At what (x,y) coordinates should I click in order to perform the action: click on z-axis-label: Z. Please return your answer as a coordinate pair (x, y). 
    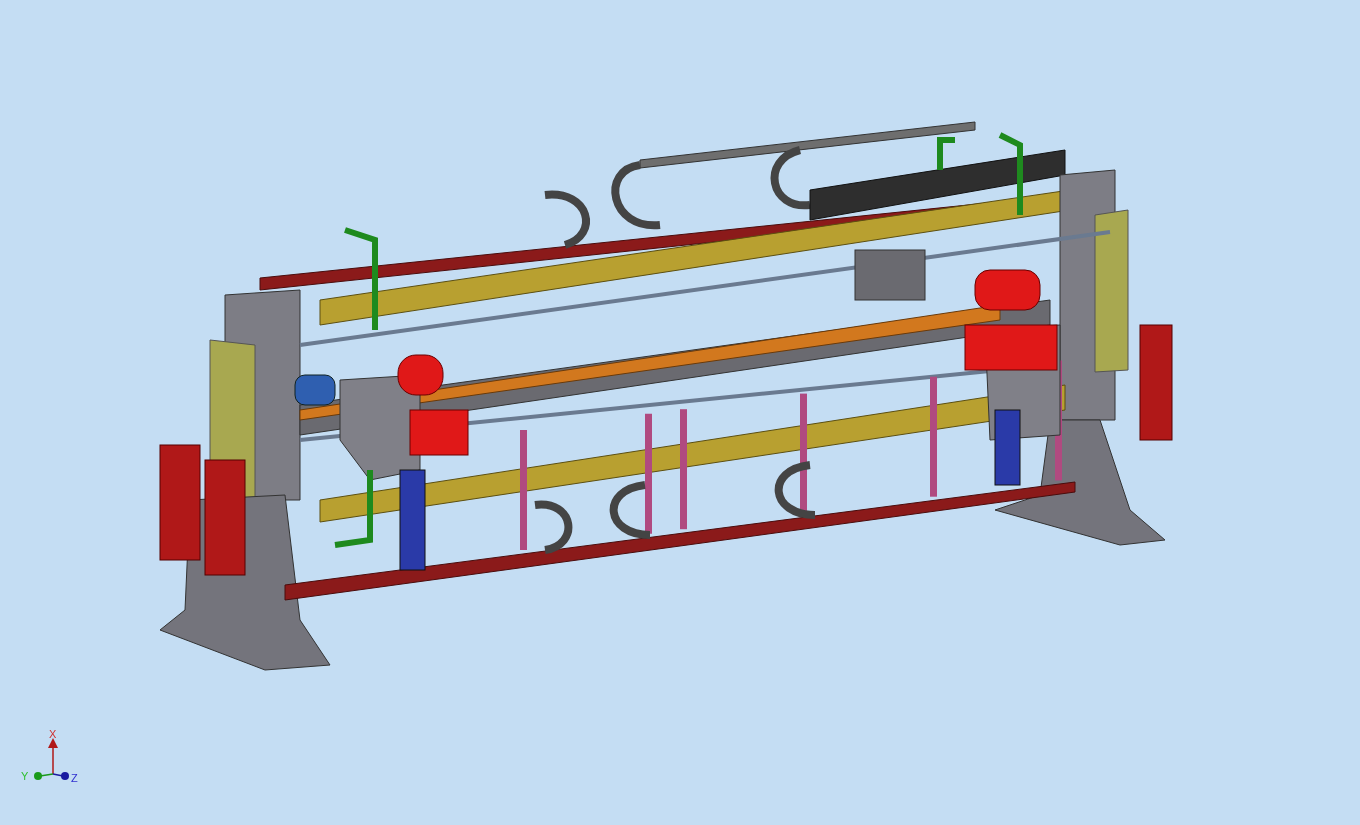
    Looking at the image, I should click on (74, 778).